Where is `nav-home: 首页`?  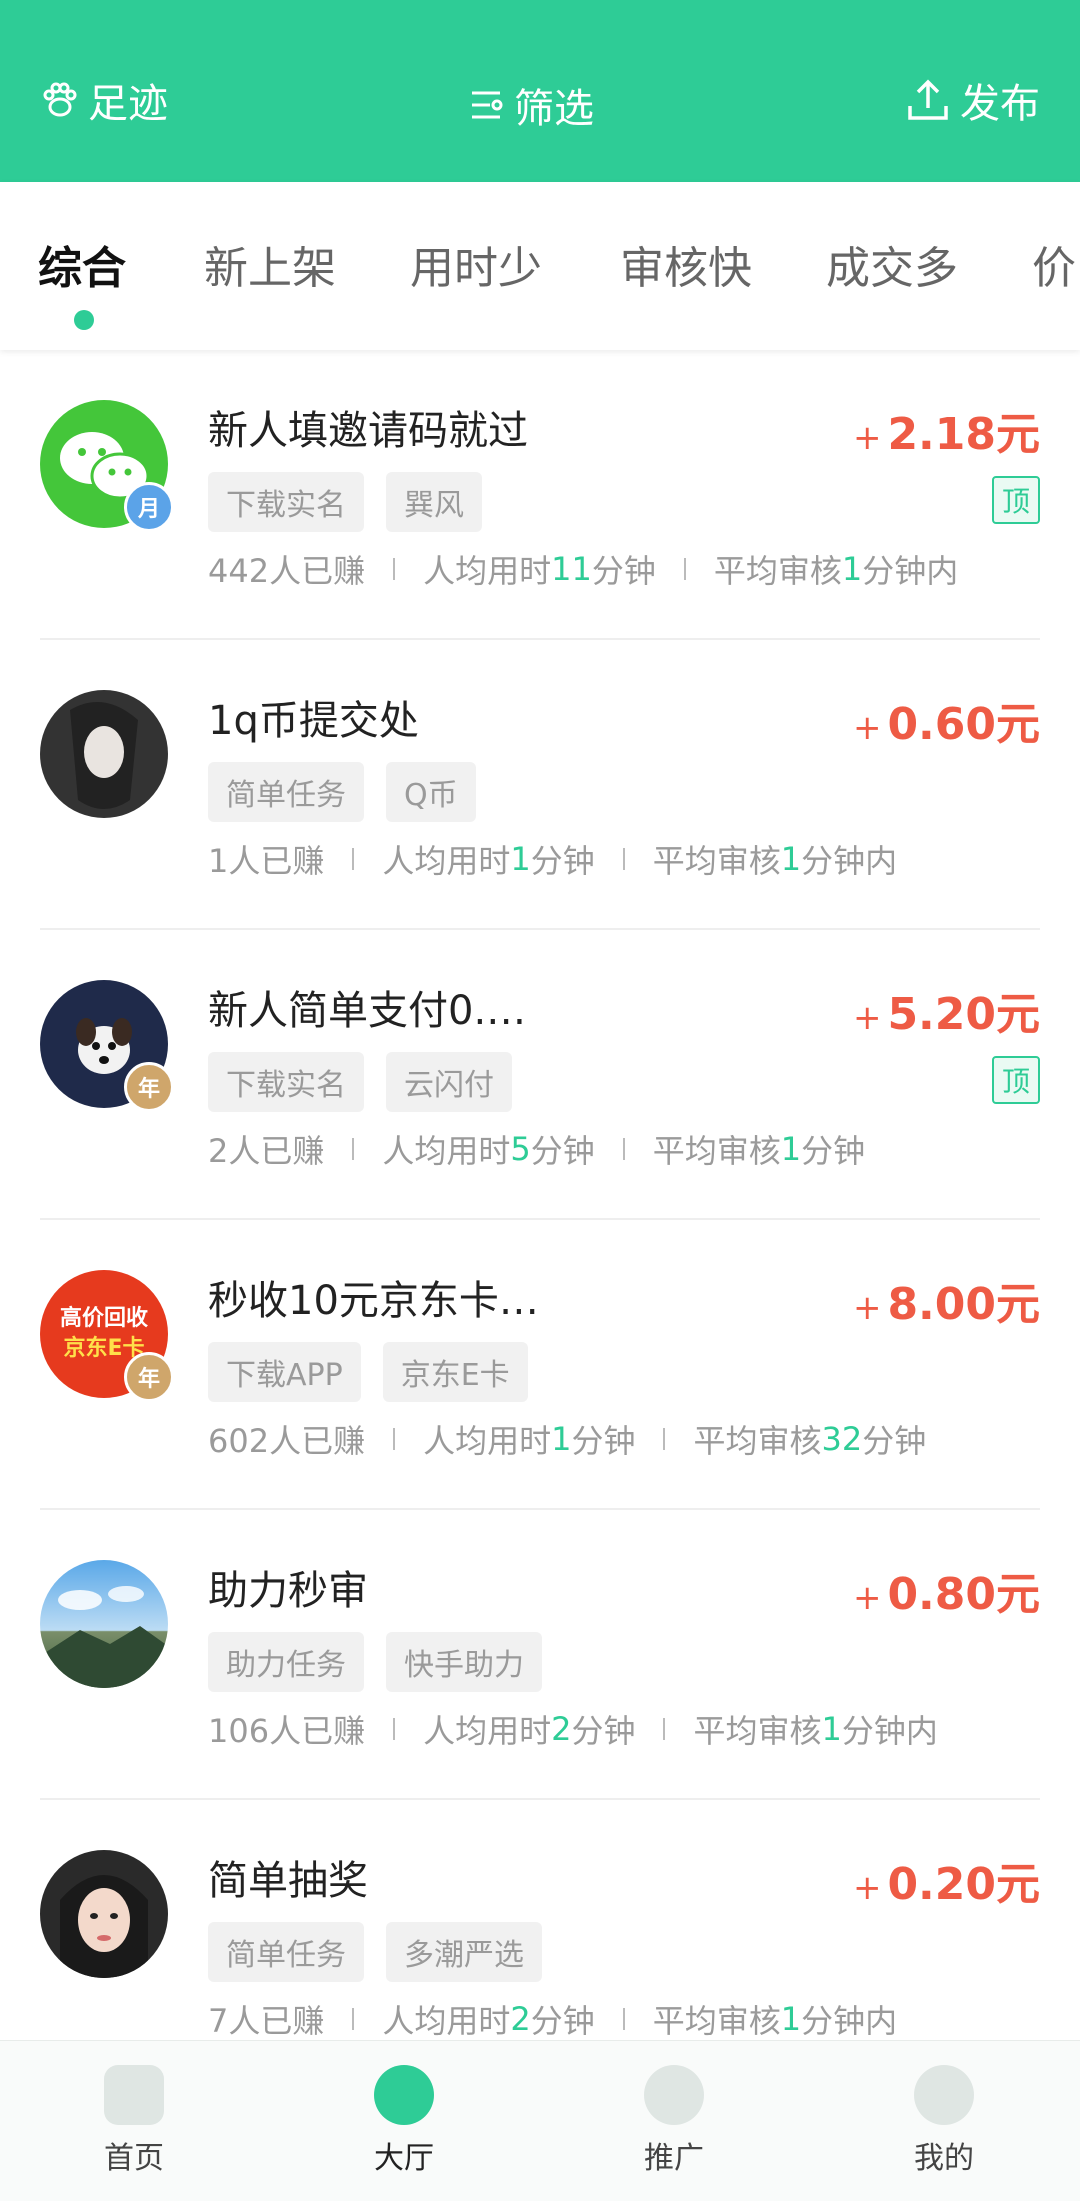 nav-home: 首页 is located at coordinates (134, 2121).